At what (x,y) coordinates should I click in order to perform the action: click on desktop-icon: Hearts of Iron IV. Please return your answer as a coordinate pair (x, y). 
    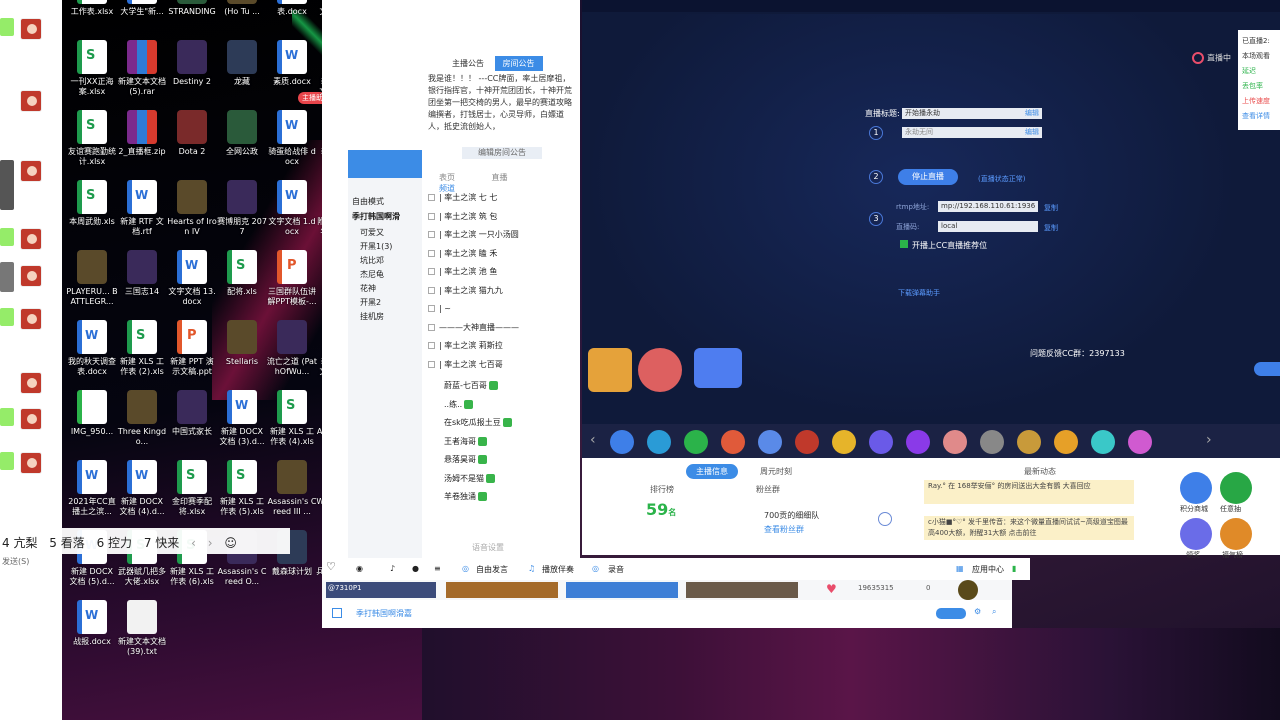
    Looking at the image, I should click on (192, 213).